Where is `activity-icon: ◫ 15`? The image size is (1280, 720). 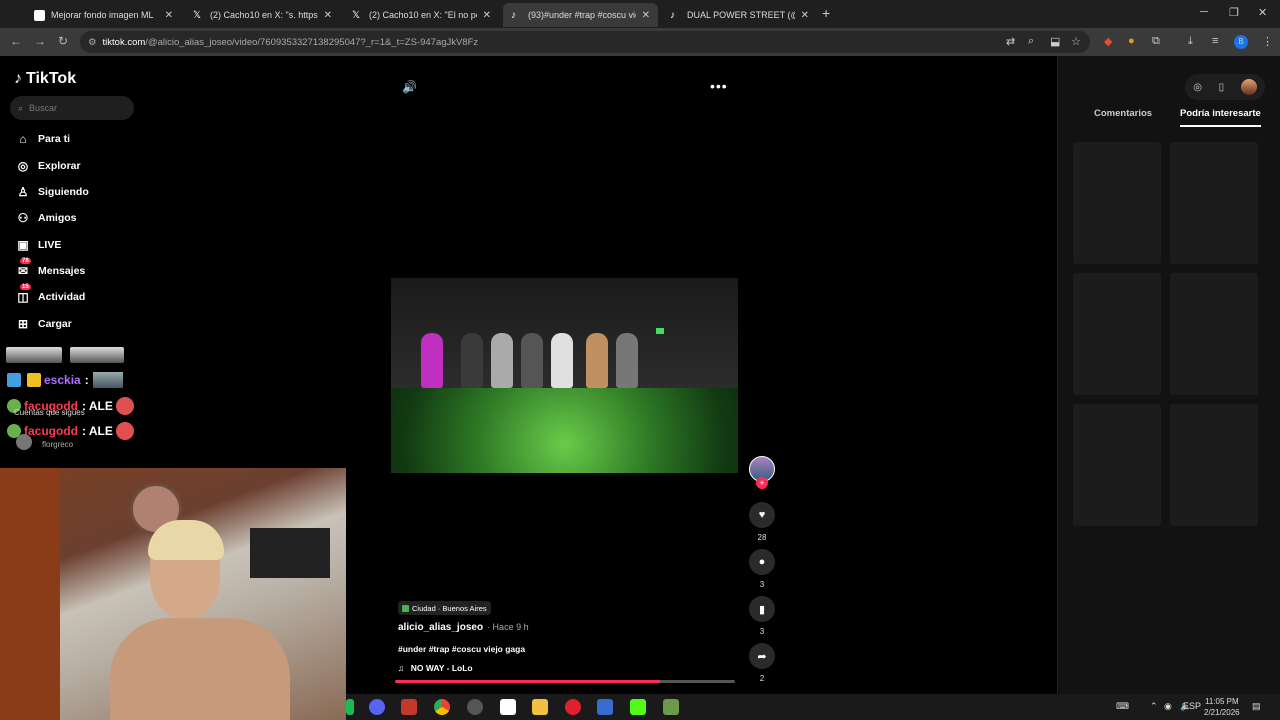
activity-icon: ◫ 15 is located at coordinates (24, 294).